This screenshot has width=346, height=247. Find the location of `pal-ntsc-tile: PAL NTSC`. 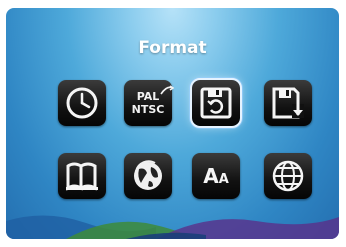

pal-ntsc-tile: PAL NTSC is located at coordinates (149, 103).